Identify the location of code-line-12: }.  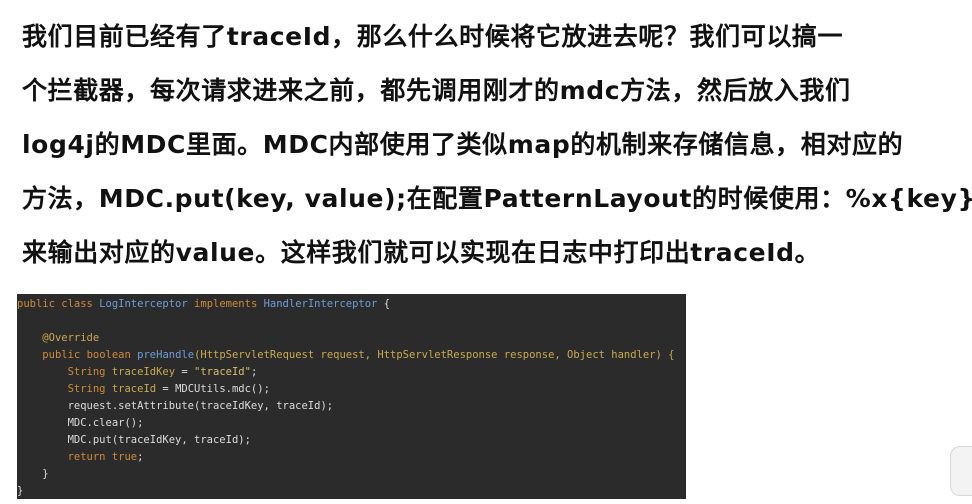
(351, 491).